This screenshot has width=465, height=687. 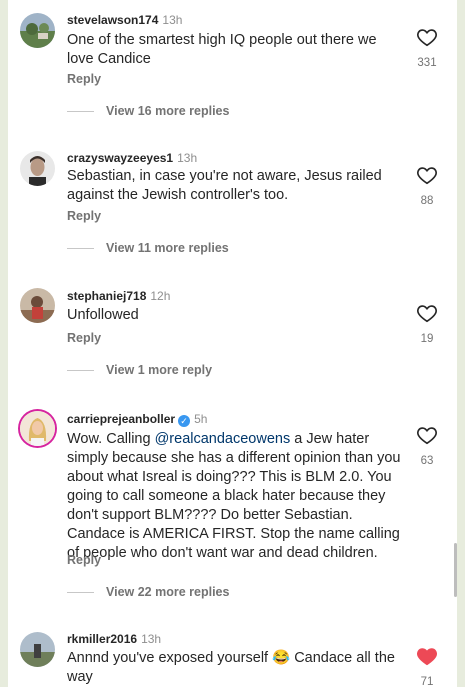 I want to click on view-replies-label: View 11 more replies, so click(x=167, y=248).